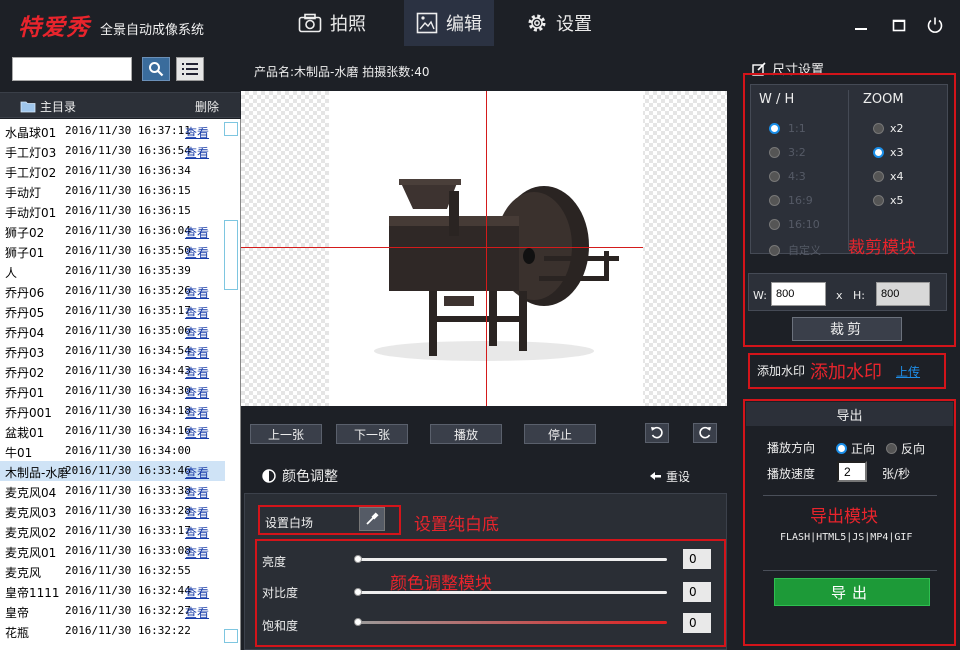 The image size is (960, 650). I want to click on rotate-left-button, so click(657, 433).